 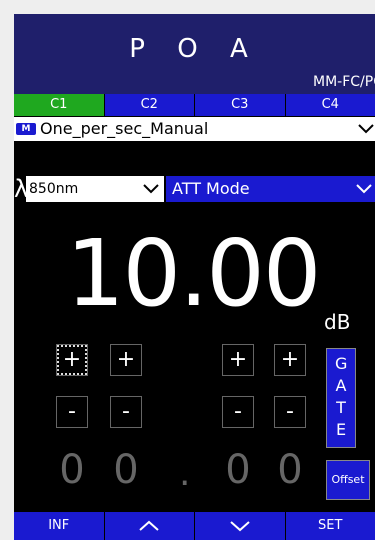 What do you see at coordinates (185, 473) in the screenshot?
I see `decimal-point: .` at bounding box center [185, 473].